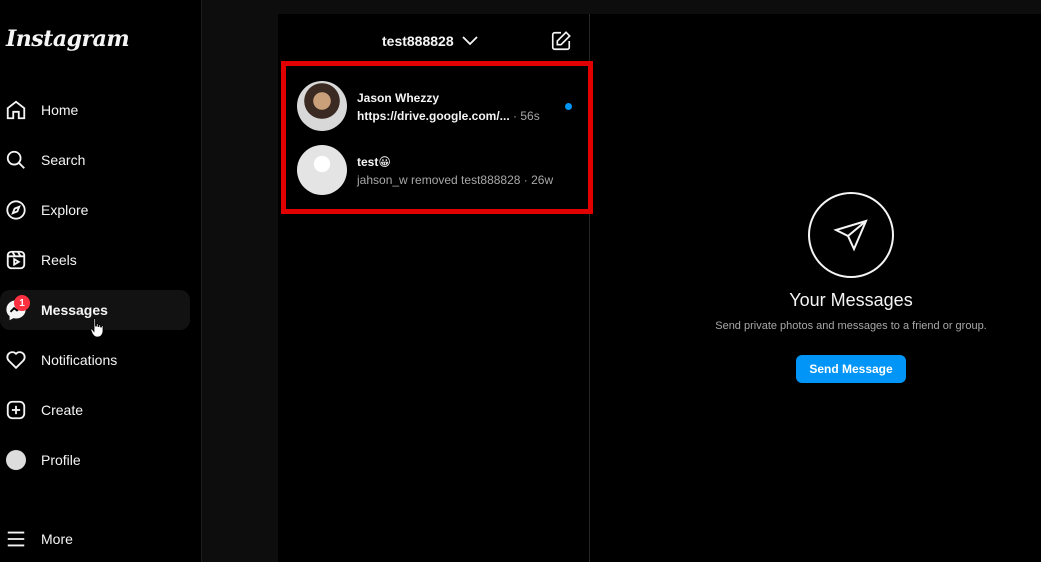  What do you see at coordinates (95, 210) in the screenshot?
I see `sidebar-item-explore: Explore` at bounding box center [95, 210].